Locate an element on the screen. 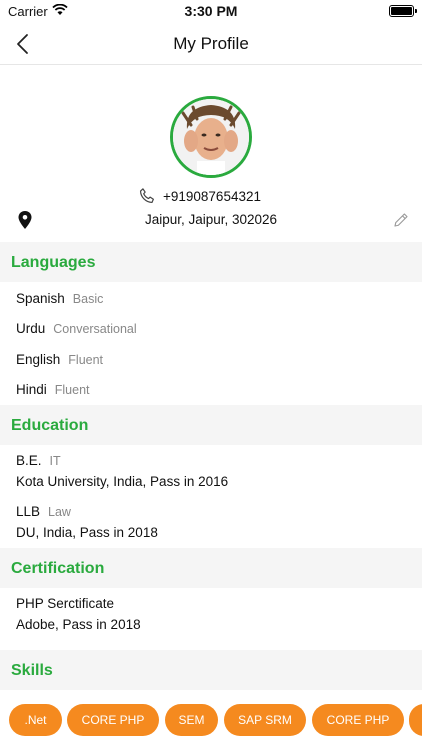 The width and height of the screenshot is (422, 750). education-degree: LLB is located at coordinates (28, 511).